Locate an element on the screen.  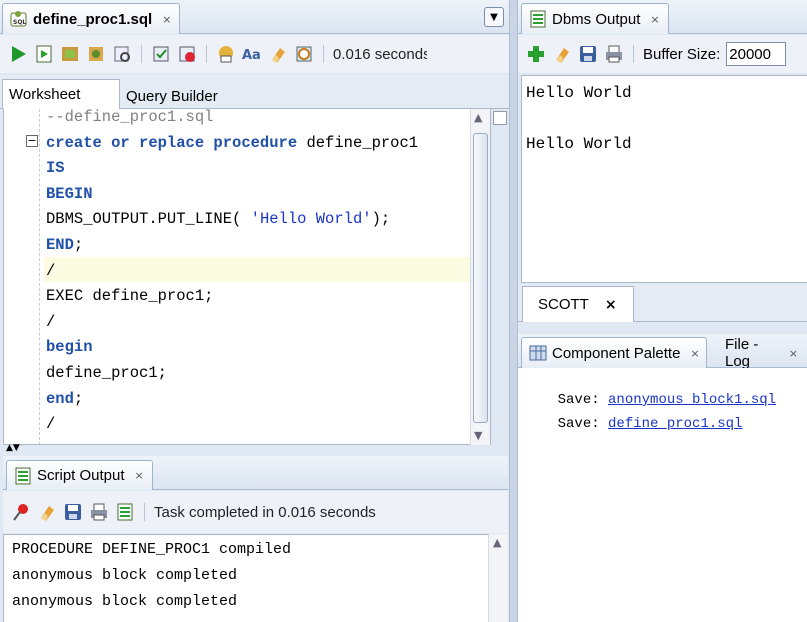
editor-scroll-thumb is located at coordinates (480, 278).